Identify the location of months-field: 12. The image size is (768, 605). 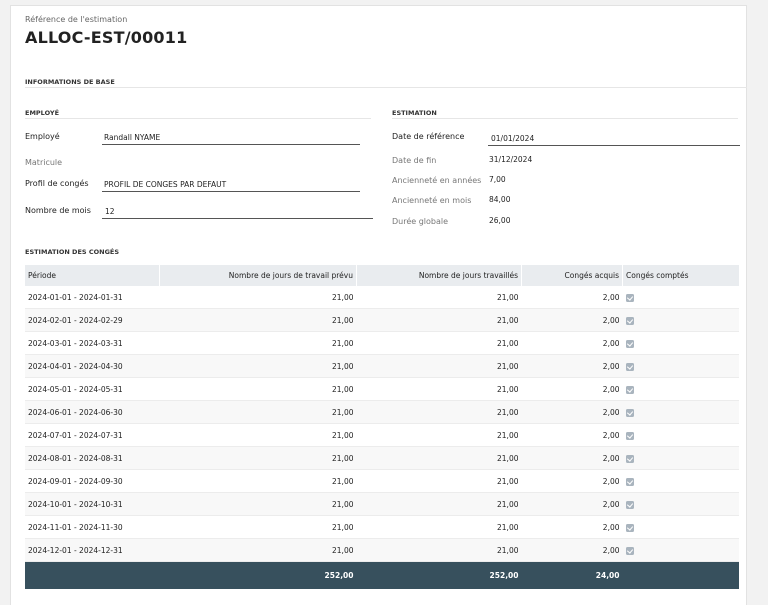
(237, 212).